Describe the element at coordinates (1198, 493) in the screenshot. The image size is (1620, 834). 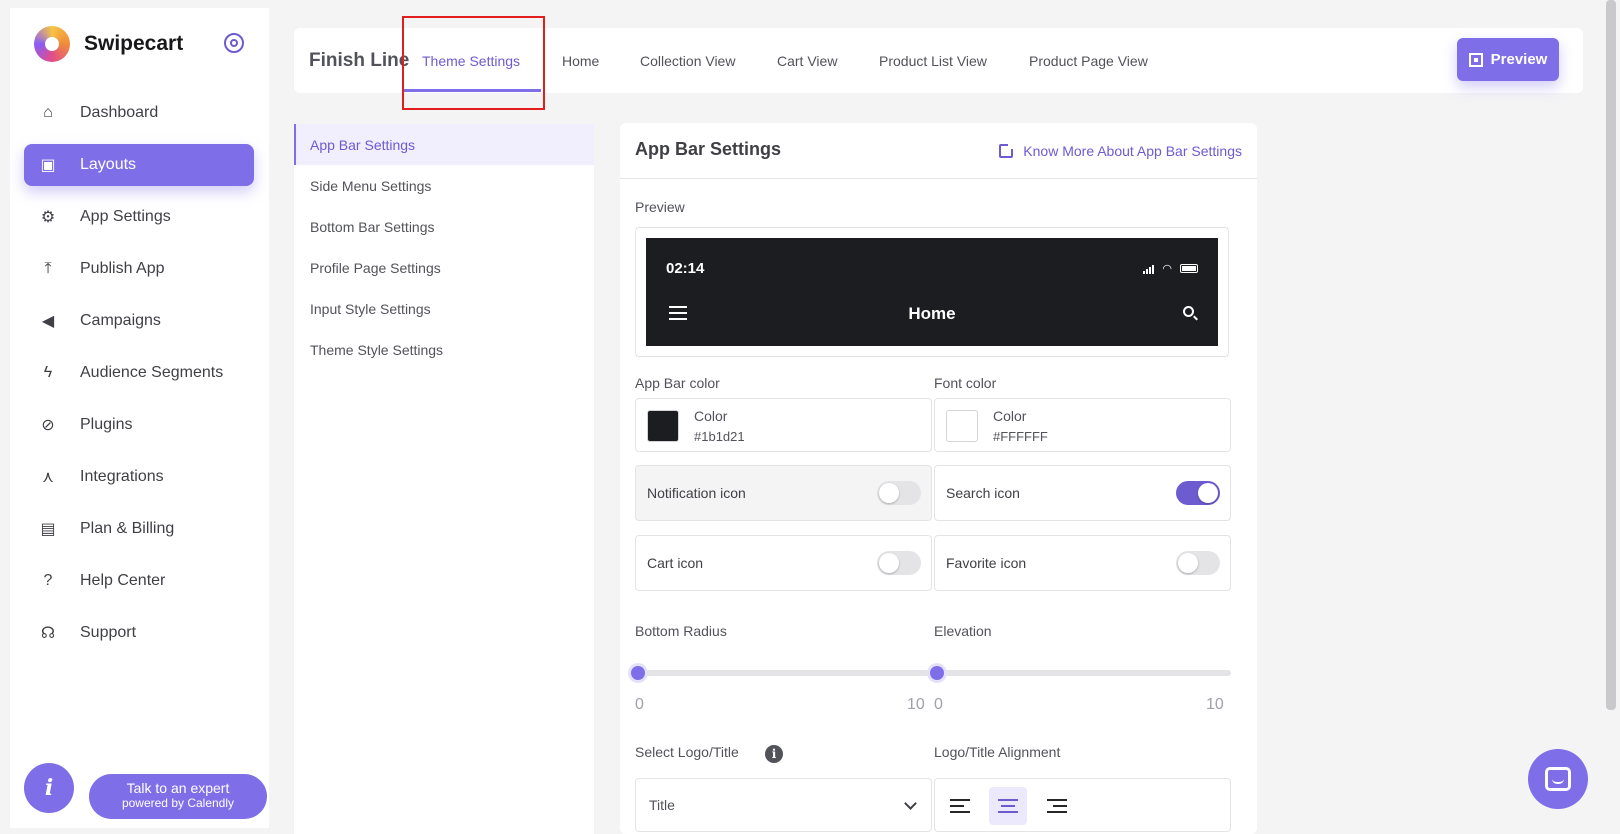
I see `search-icon-toggle` at that location.